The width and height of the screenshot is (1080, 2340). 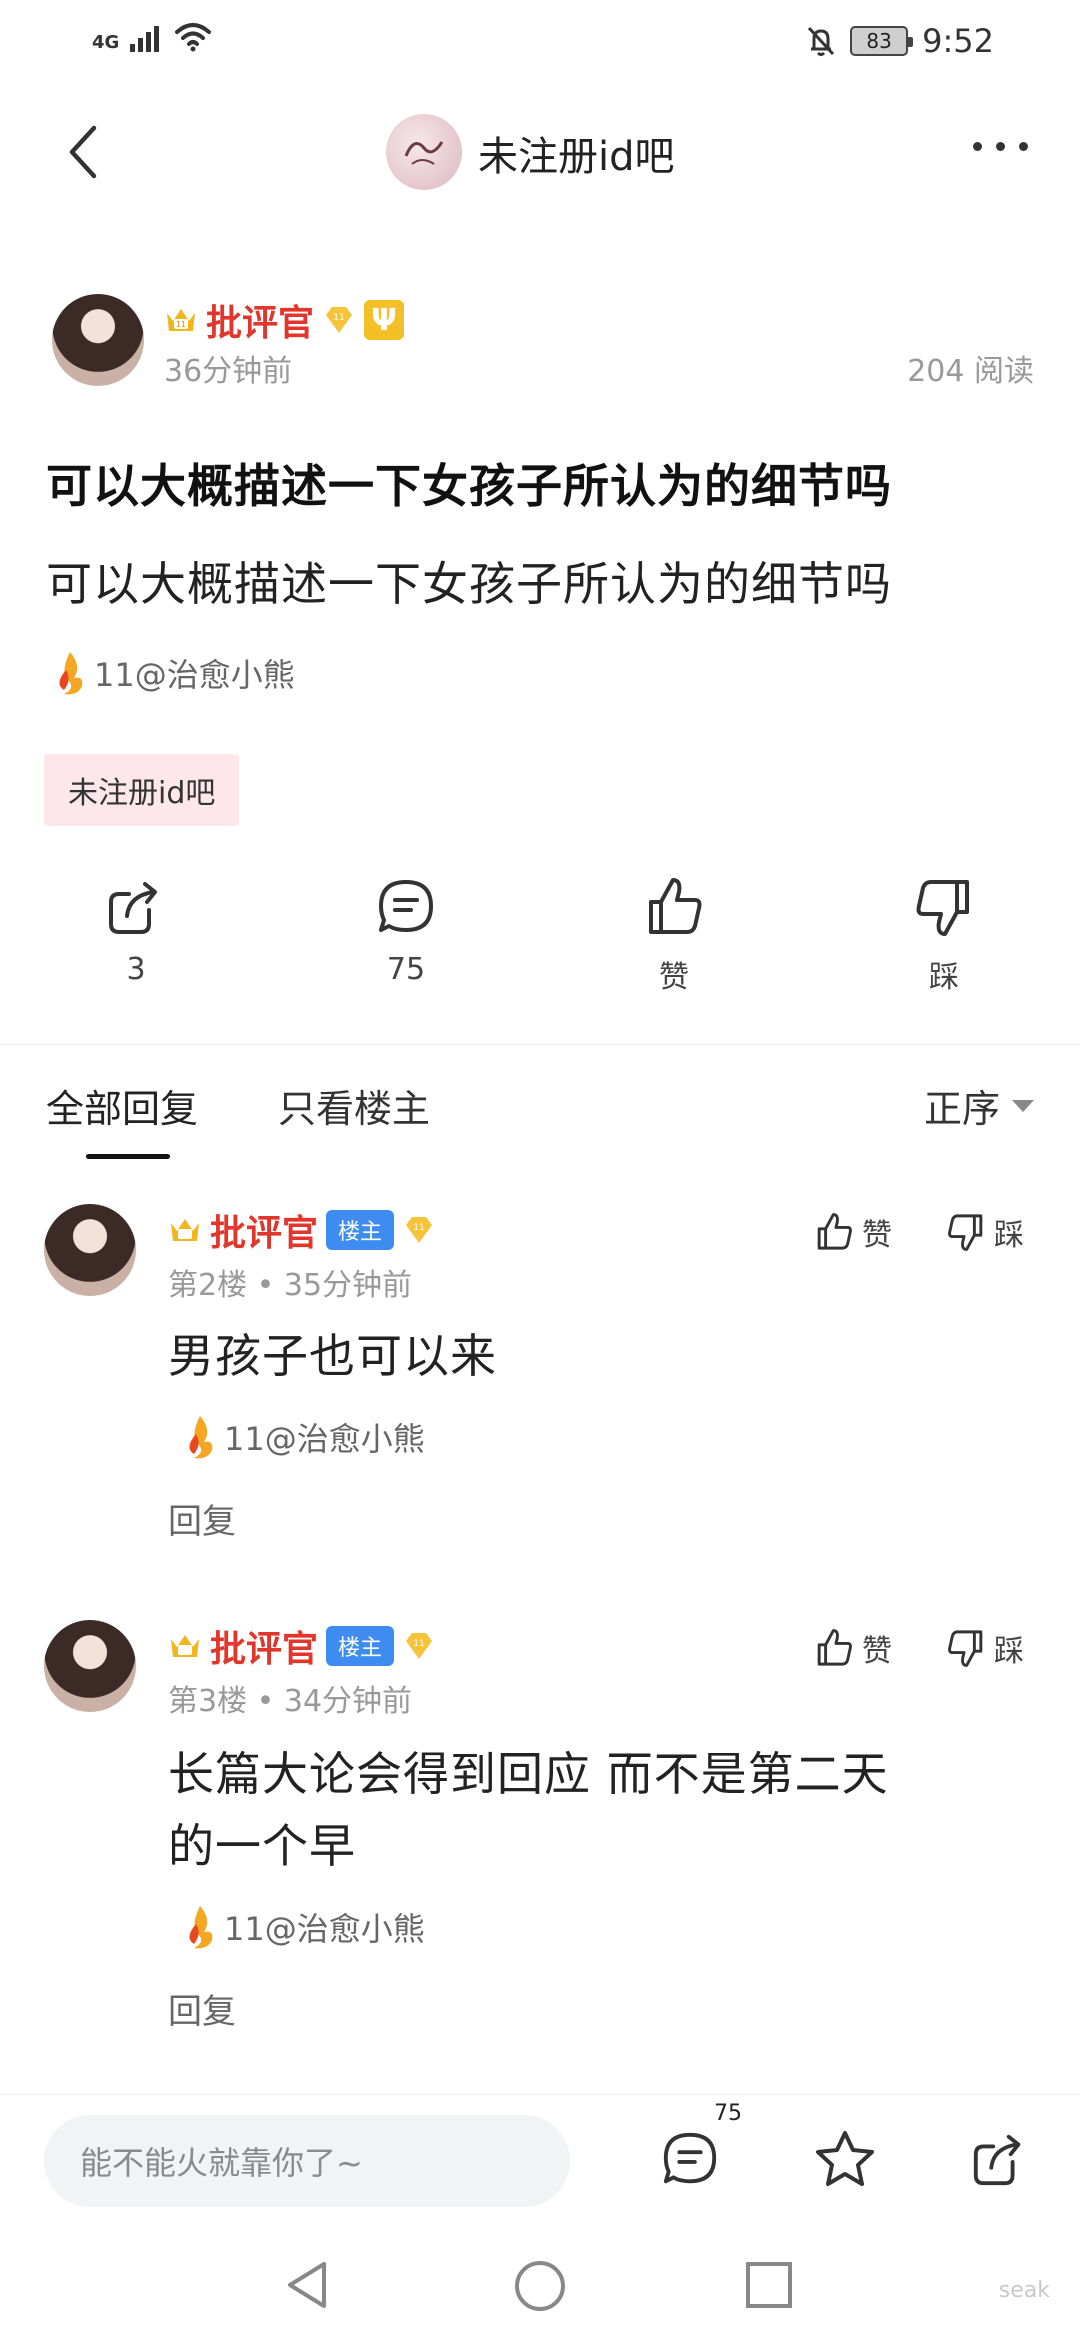 What do you see at coordinates (821, 41) in the screenshot?
I see `bell-off-icon` at bounding box center [821, 41].